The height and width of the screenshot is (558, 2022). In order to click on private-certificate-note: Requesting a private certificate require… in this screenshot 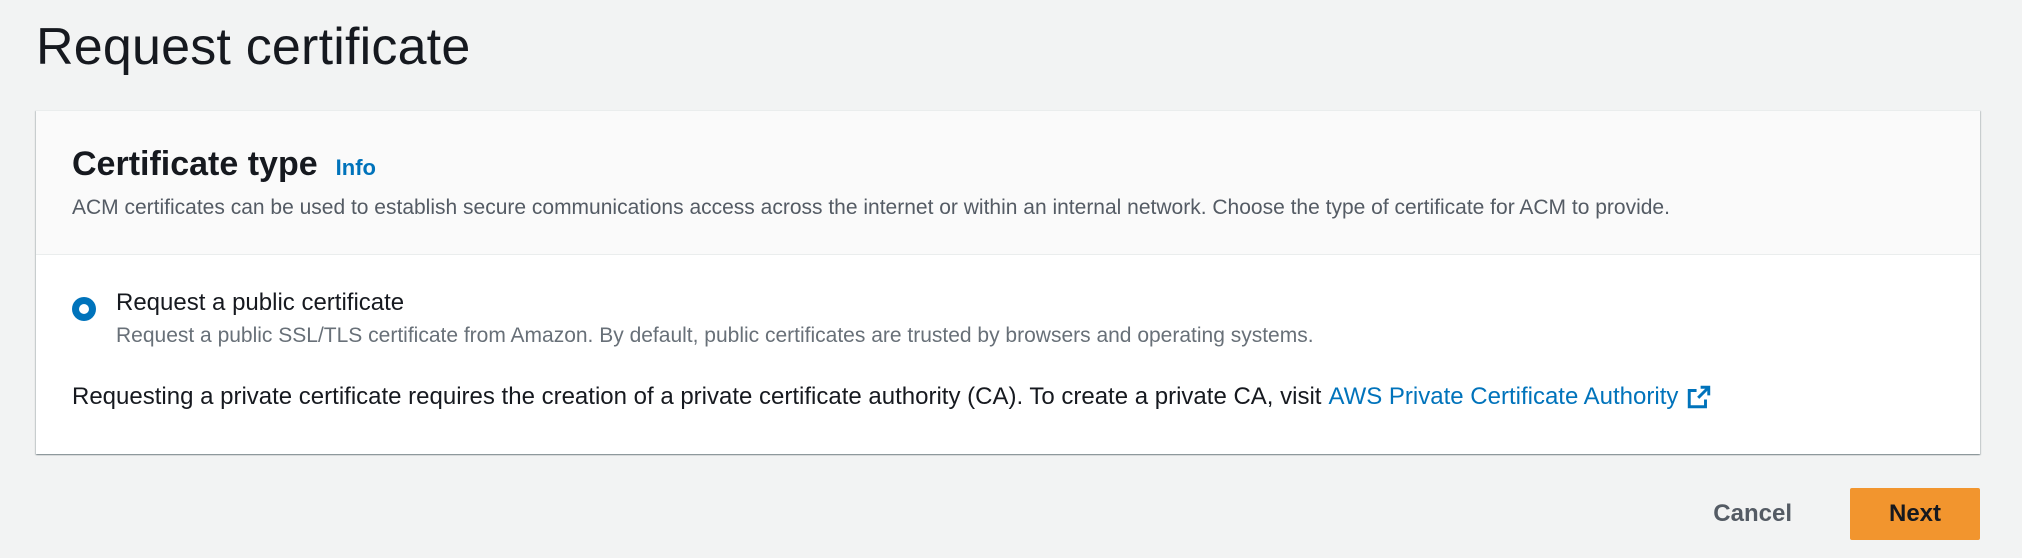, I will do `click(892, 397)`.